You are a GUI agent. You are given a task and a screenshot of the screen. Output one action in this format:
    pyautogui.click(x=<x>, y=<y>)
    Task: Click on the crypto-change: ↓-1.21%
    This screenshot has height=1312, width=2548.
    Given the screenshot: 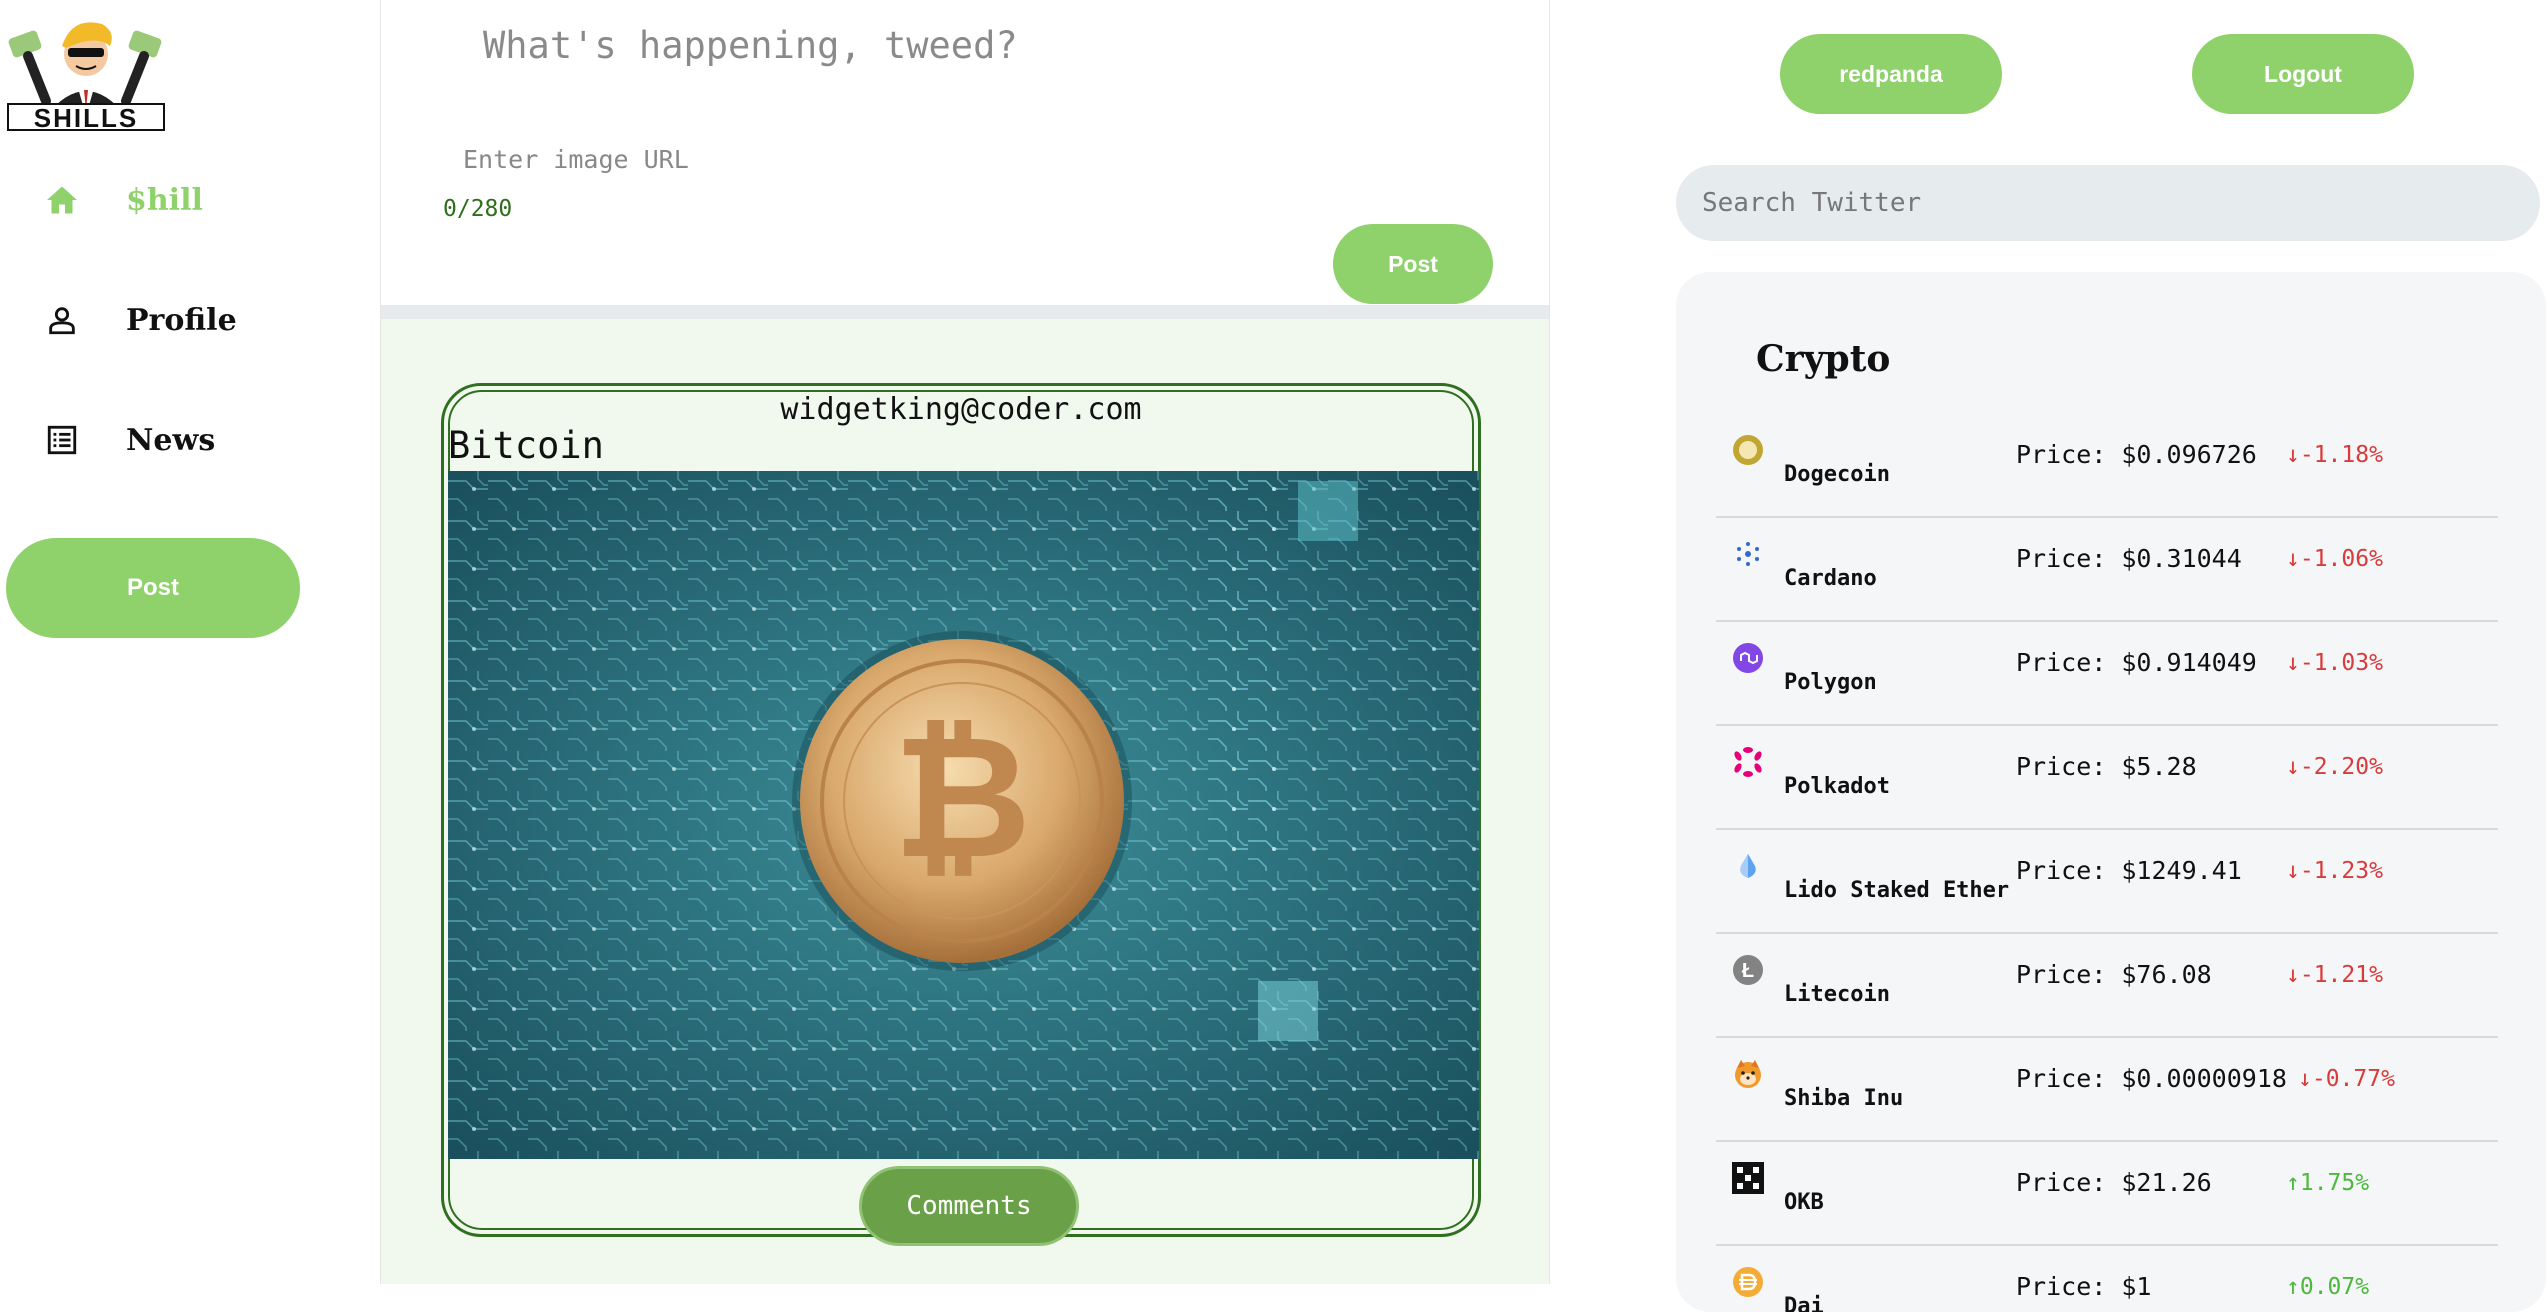 What is the action you would take?
    pyautogui.click(x=2334, y=975)
    